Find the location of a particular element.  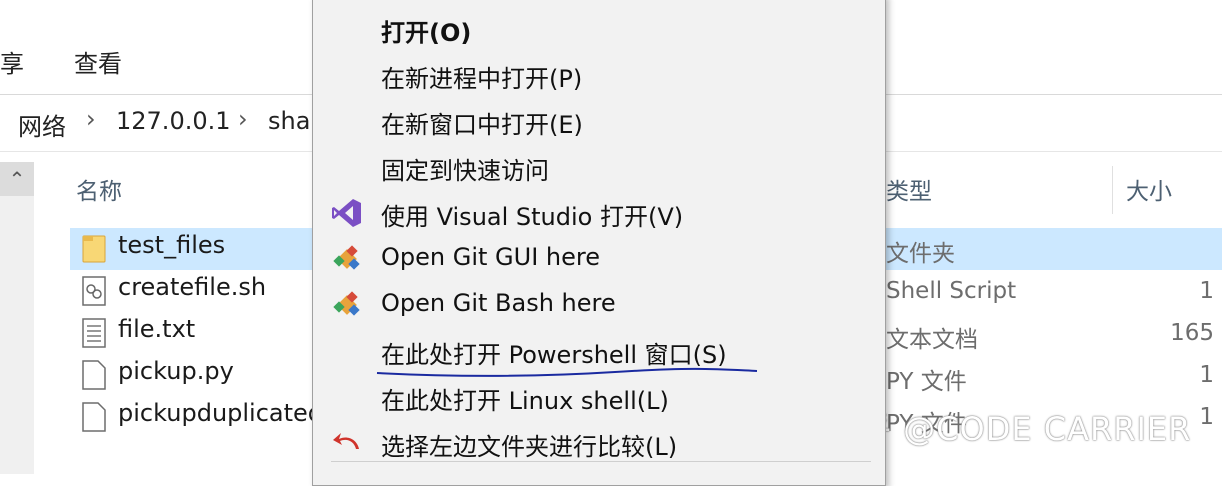

menu-item-label: 打开(O) is located at coordinates (426, 33).